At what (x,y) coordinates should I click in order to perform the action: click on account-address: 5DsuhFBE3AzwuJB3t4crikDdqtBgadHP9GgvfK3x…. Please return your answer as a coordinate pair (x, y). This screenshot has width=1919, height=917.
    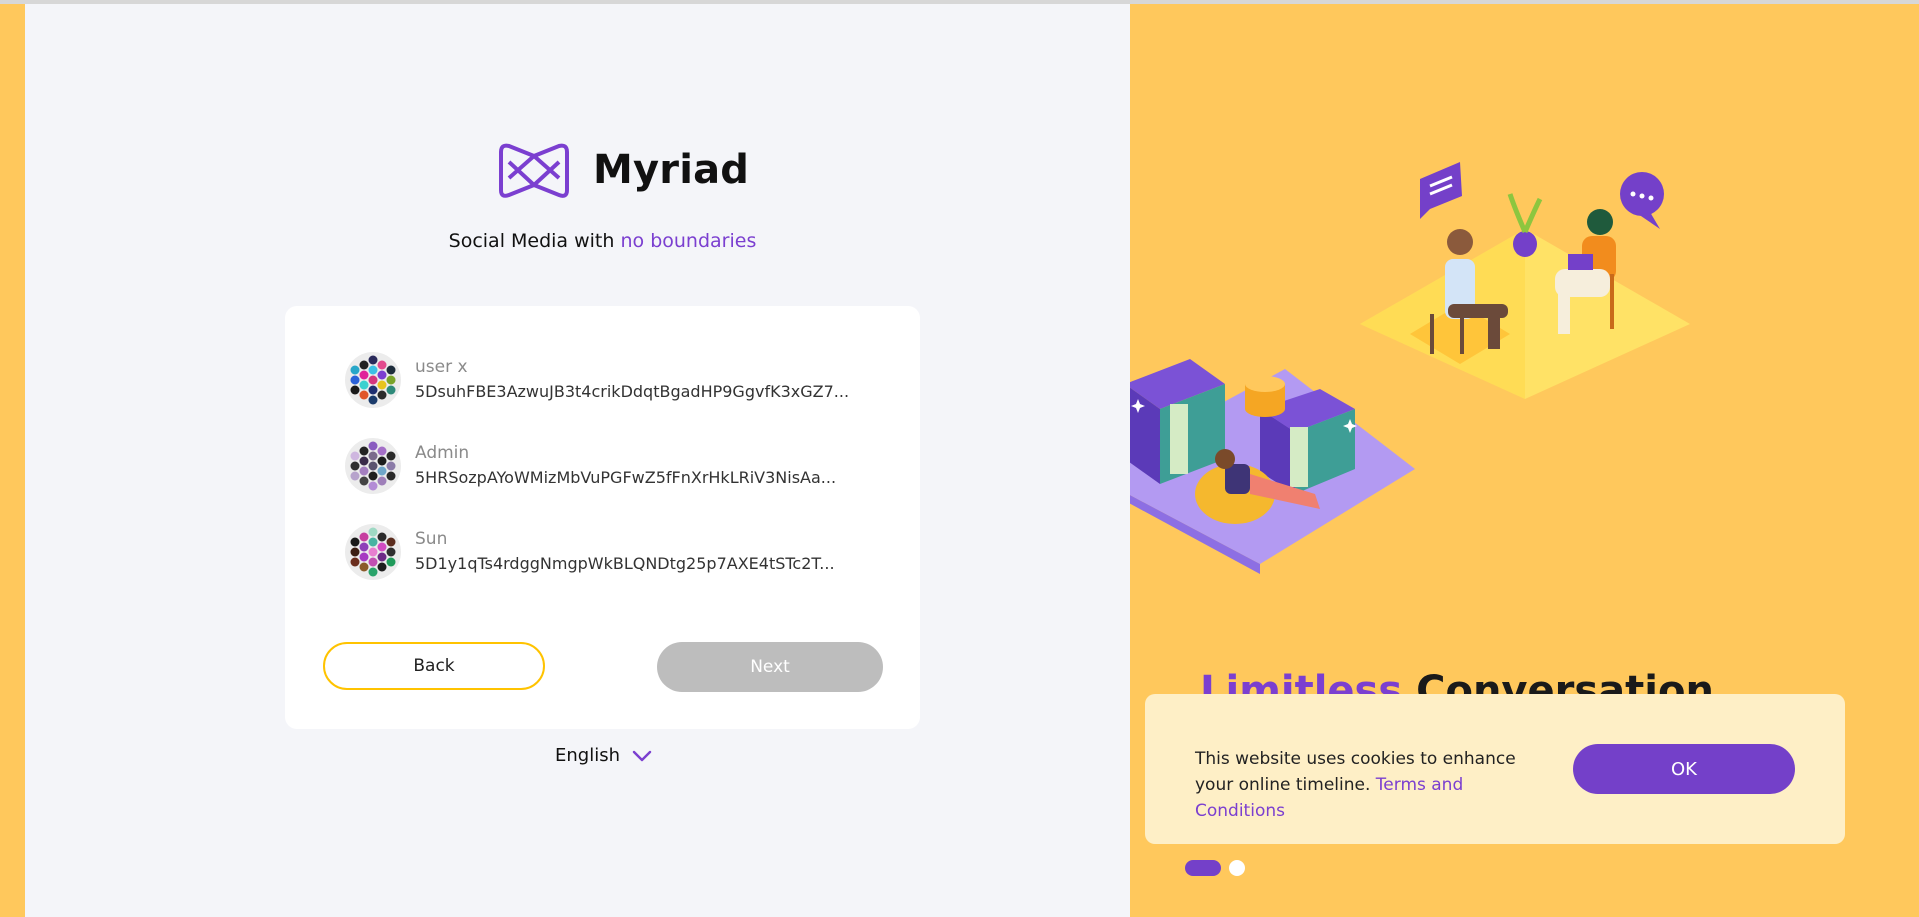
    Looking at the image, I should click on (632, 391).